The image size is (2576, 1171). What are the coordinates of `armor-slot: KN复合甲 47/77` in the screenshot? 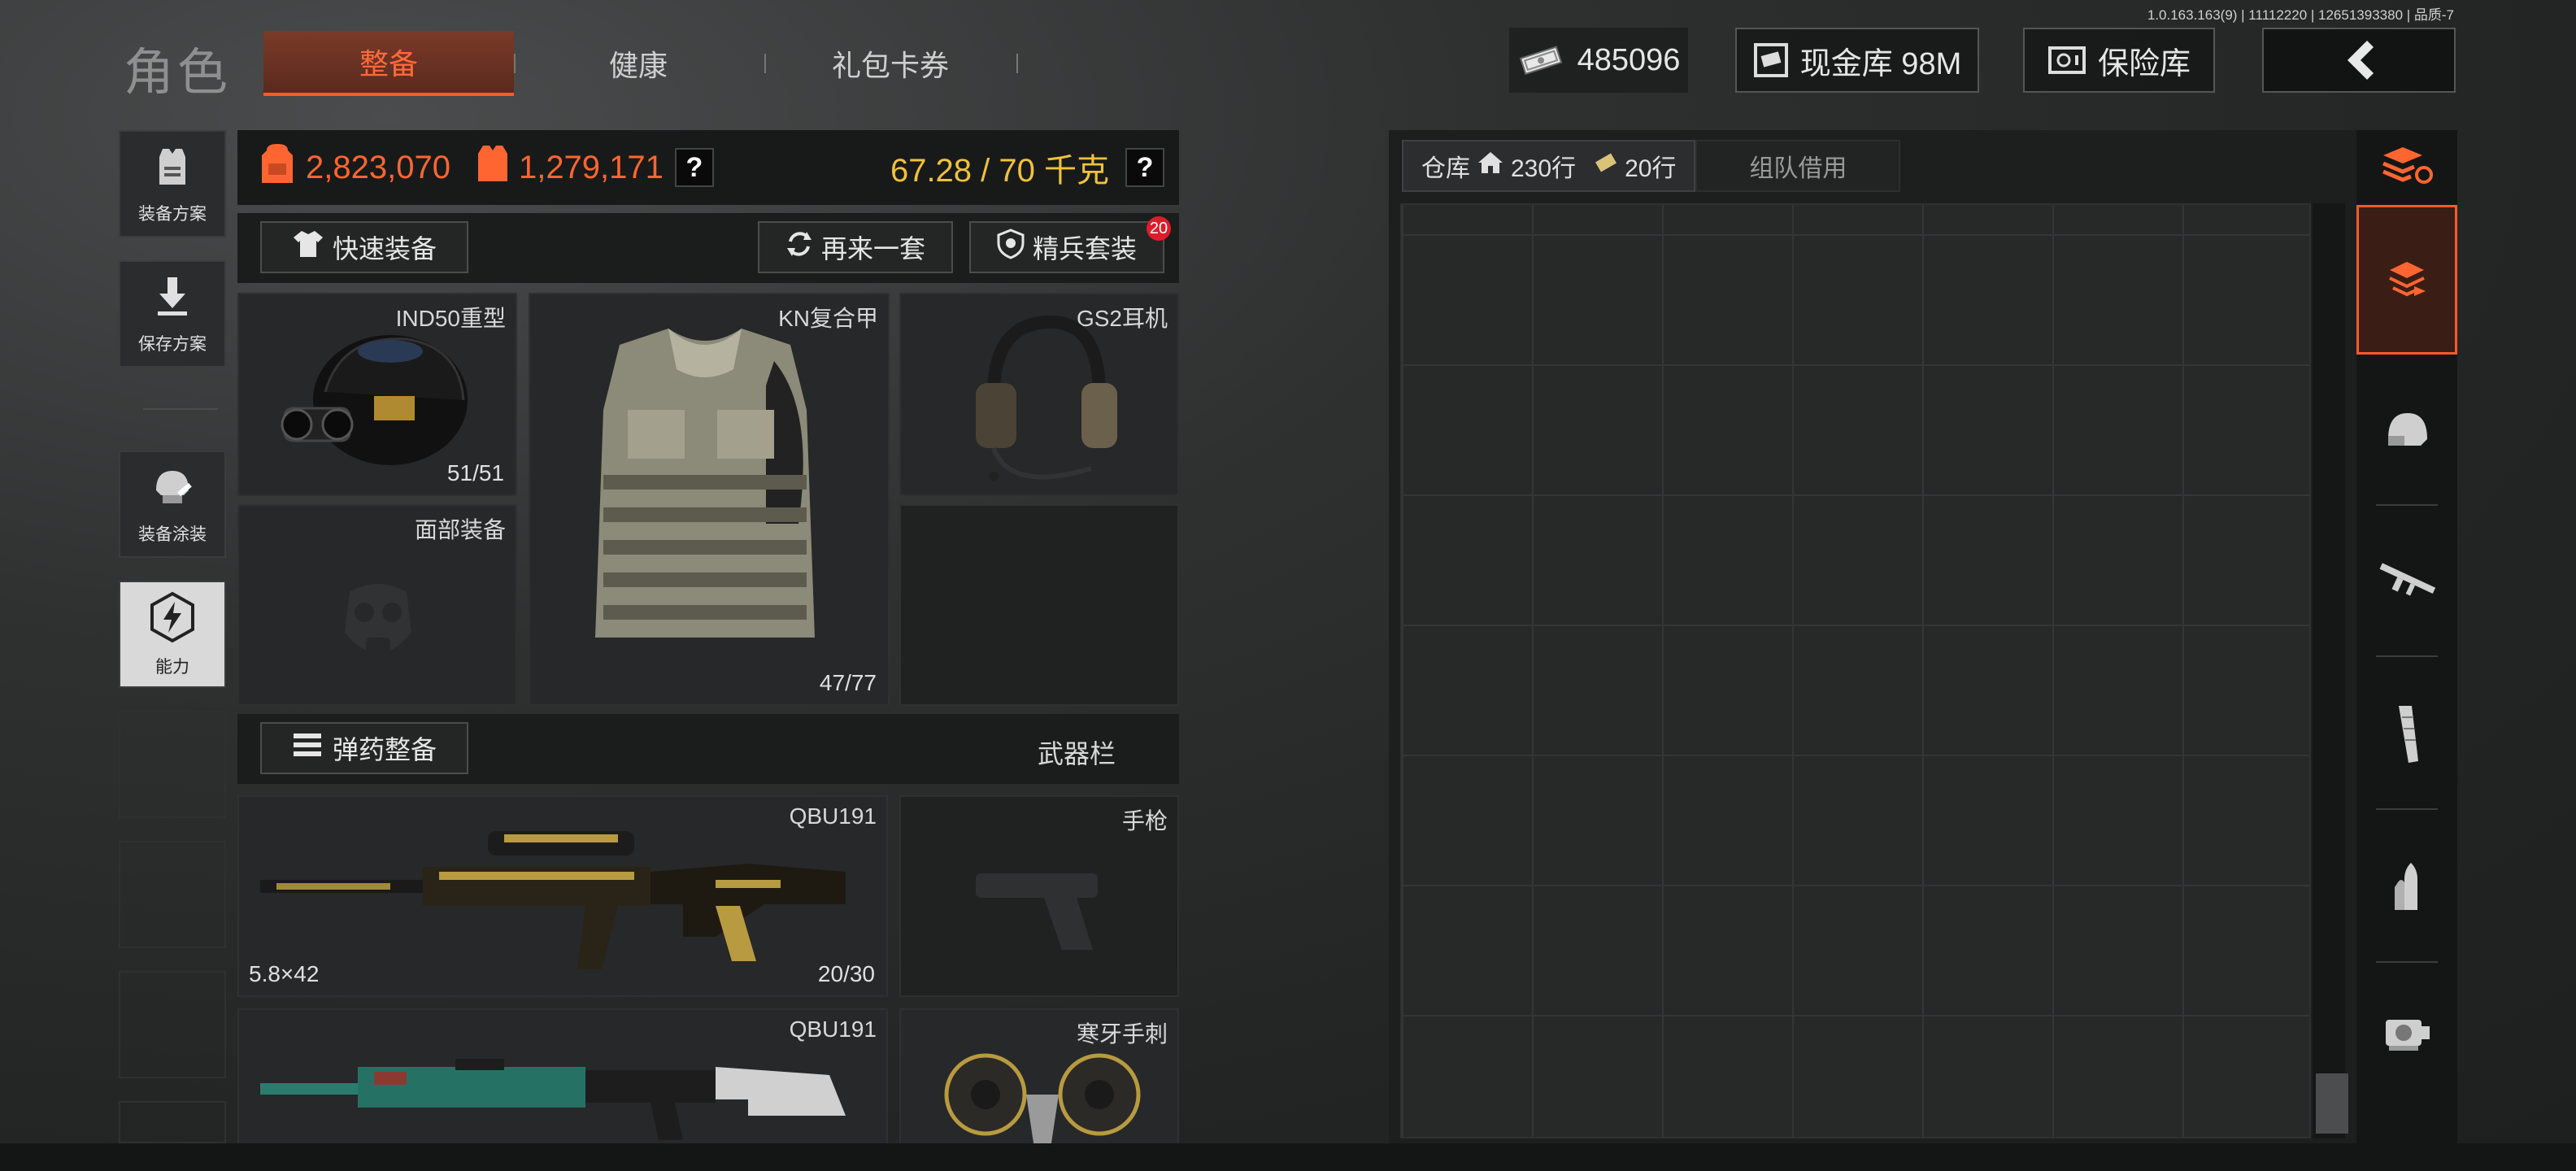 It's located at (710, 500).